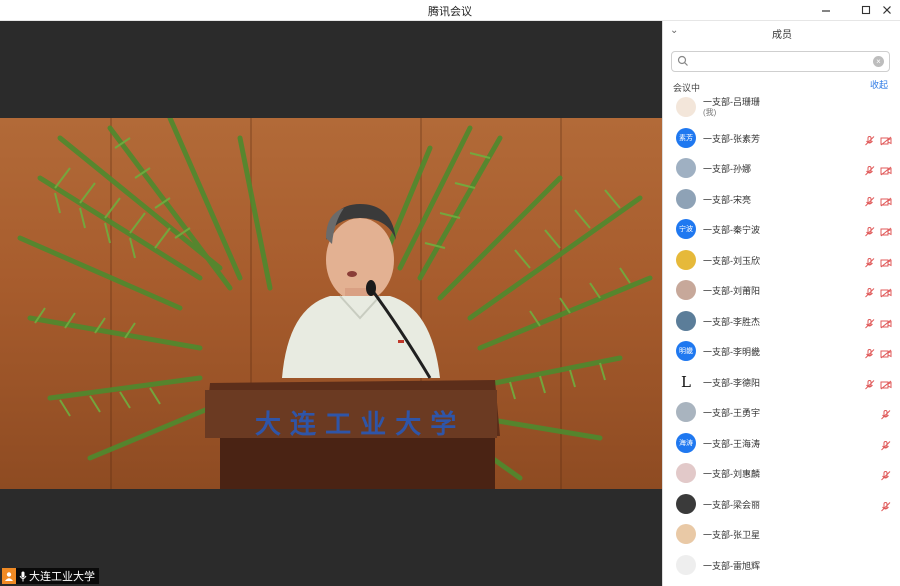 This screenshot has height=586, width=900. I want to click on member-row: 一支部-雷旭辉, so click(781, 565).